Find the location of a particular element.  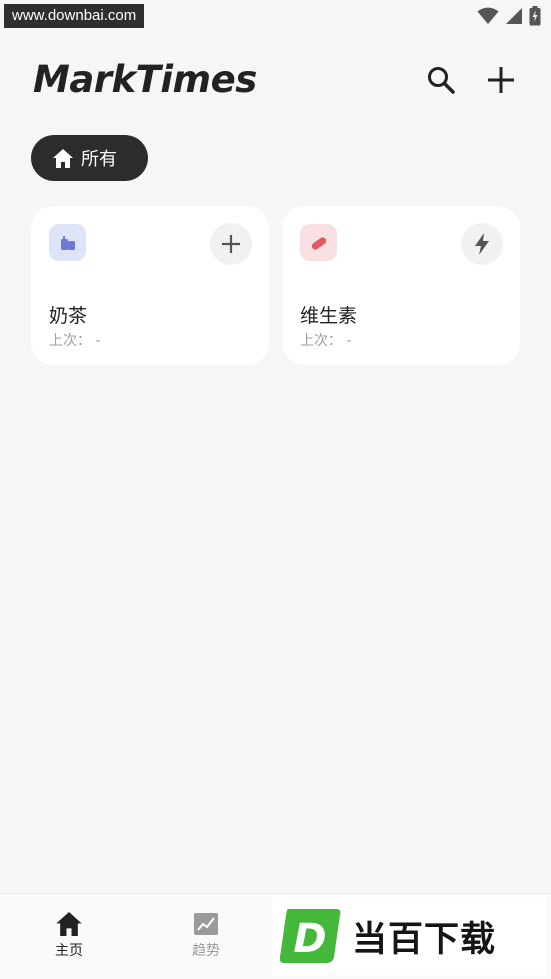

tracker-card: 奶茶 上次： - is located at coordinates (150, 285).